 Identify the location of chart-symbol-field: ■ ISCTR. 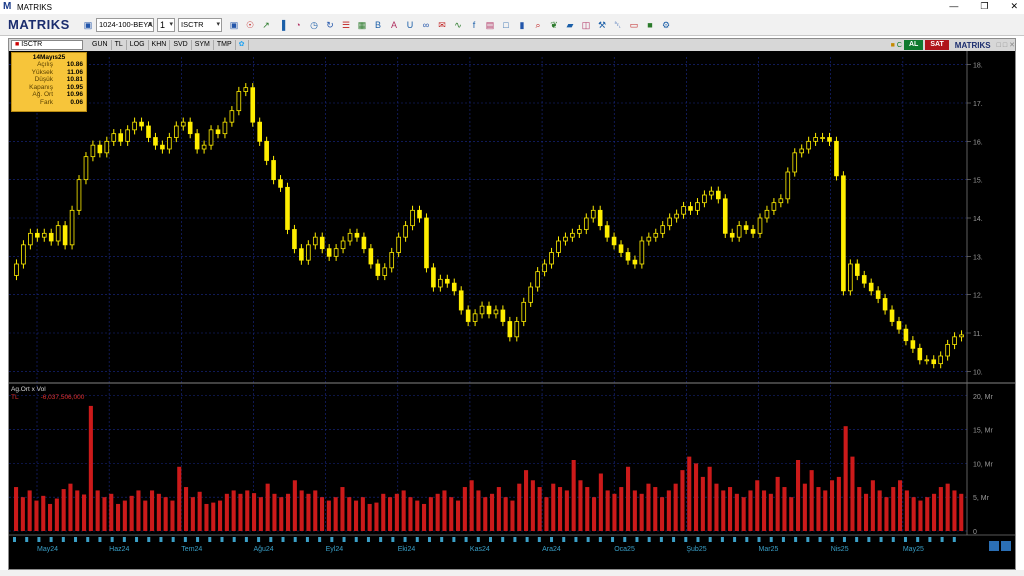
(47, 45).